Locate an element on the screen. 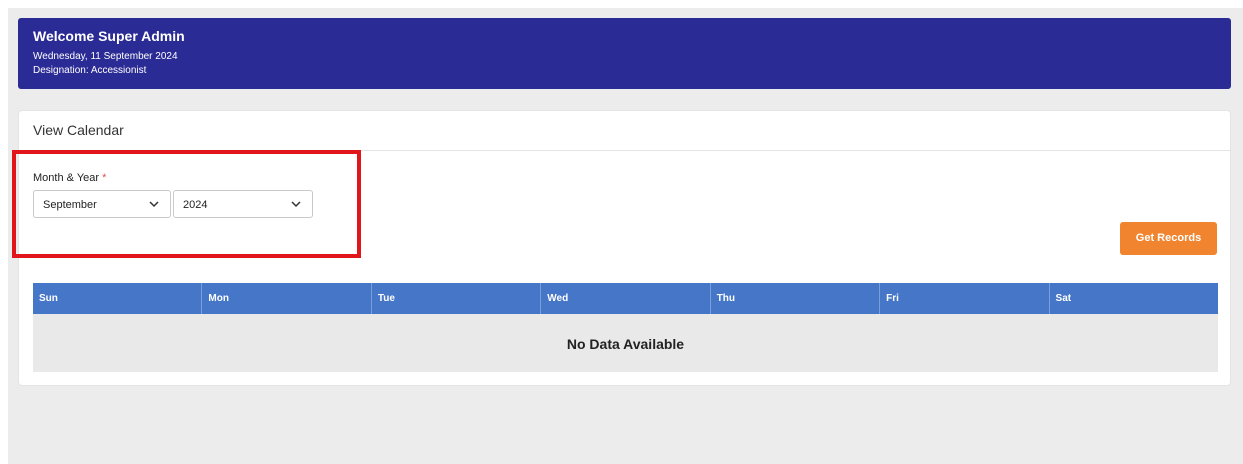  month-year-label-text: Month & Year is located at coordinates (66, 178).